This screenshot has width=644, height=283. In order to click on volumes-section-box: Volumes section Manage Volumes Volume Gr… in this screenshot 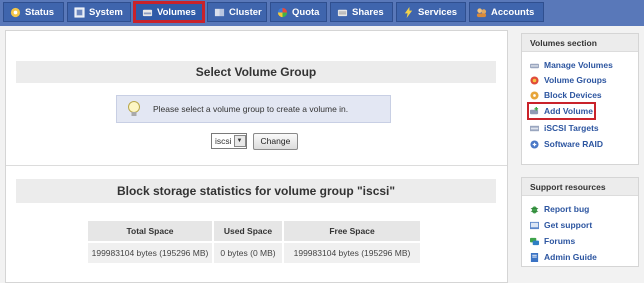, I will do `click(580, 99)`.